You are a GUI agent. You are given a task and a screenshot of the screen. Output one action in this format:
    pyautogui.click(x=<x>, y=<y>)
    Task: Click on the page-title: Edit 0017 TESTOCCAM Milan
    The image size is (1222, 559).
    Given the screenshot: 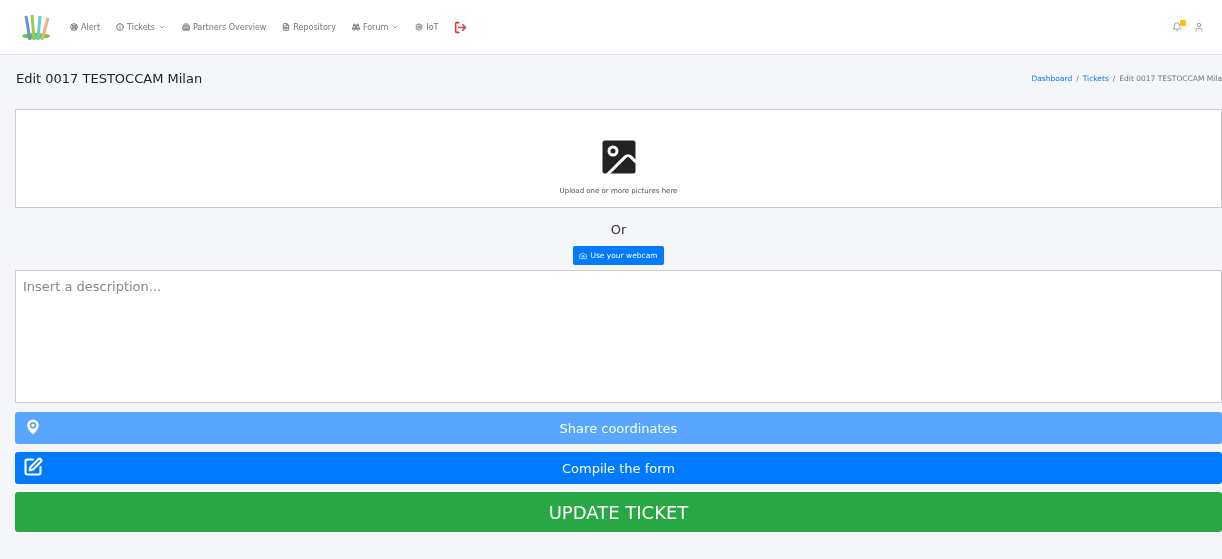 What is the action you would take?
    pyautogui.click(x=109, y=78)
    